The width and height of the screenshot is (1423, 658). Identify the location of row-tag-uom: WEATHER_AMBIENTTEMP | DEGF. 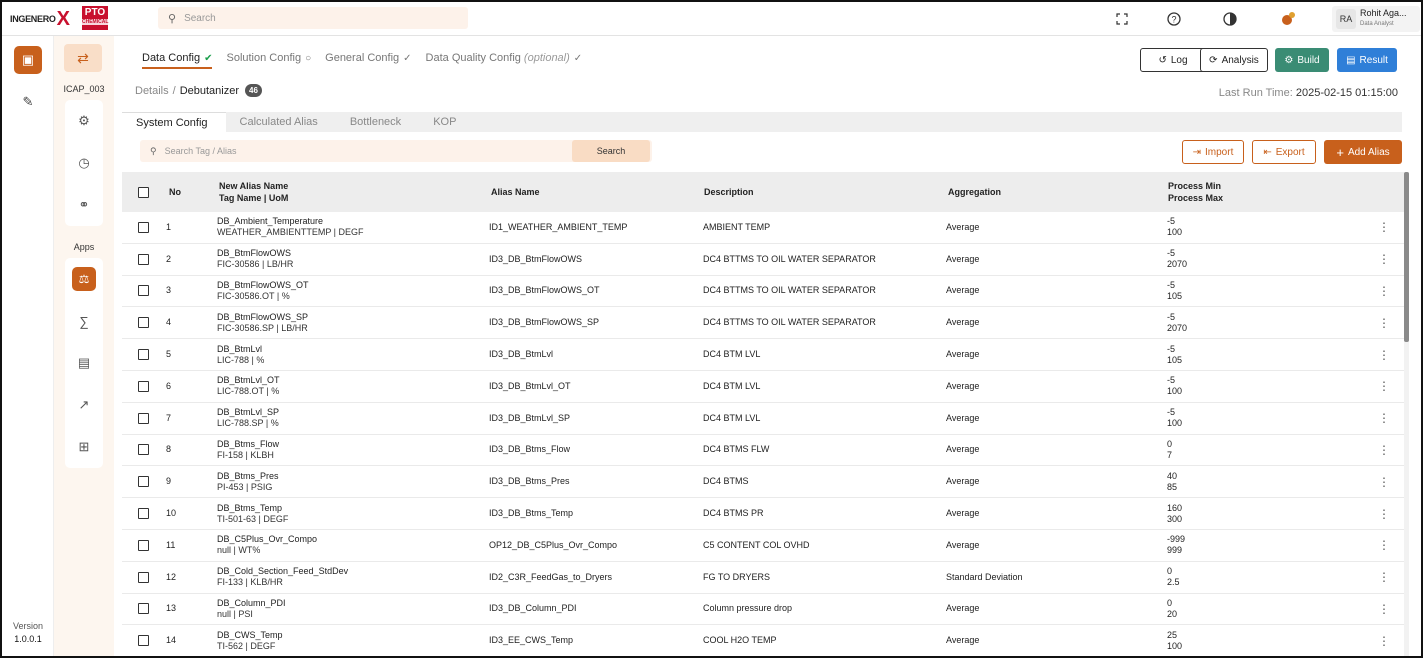
(290, 232).